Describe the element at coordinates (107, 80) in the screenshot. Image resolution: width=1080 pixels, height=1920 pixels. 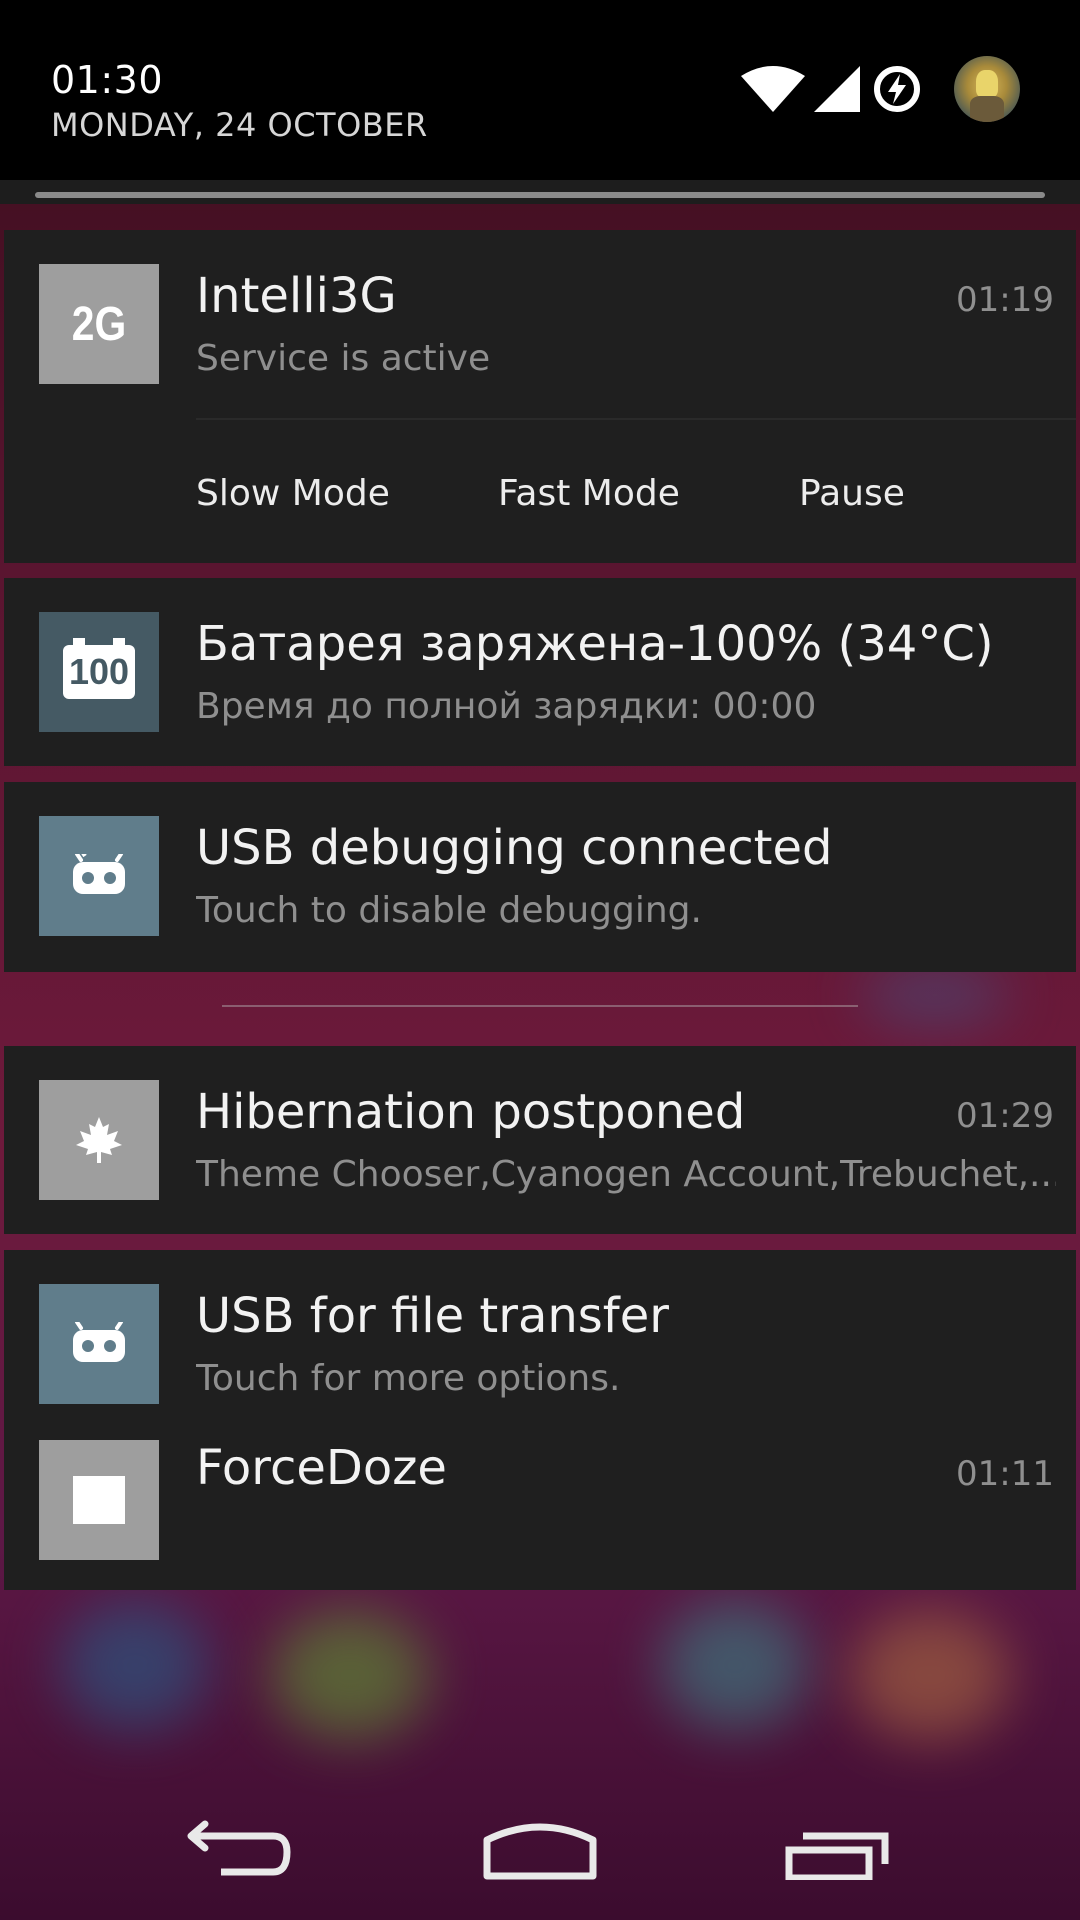
I see `clock: 01:30` at that location.